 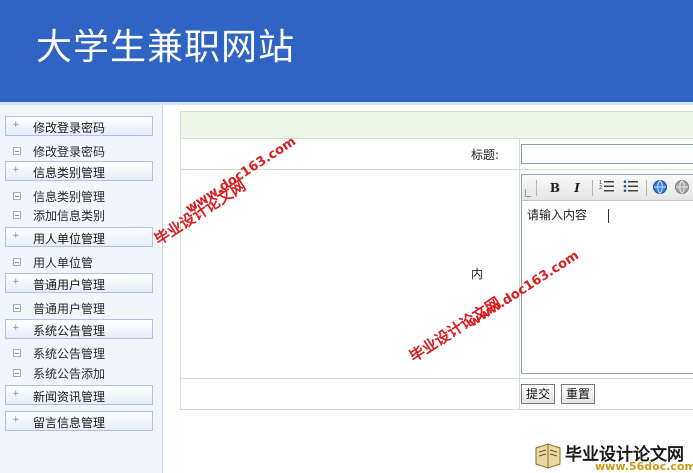 I want to click on sidebar-item-label: 系统公告添加, so click(x=69, y=374).